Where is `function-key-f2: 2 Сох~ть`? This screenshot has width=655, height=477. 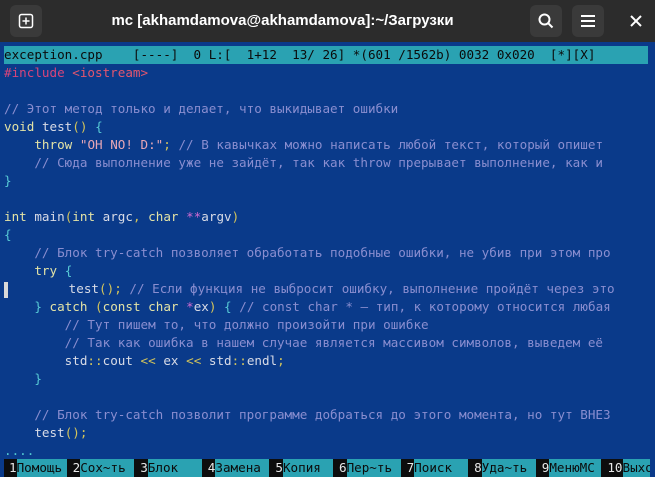 function-key-f2: 2 Сох~ть is located at coordinates (100, 468).